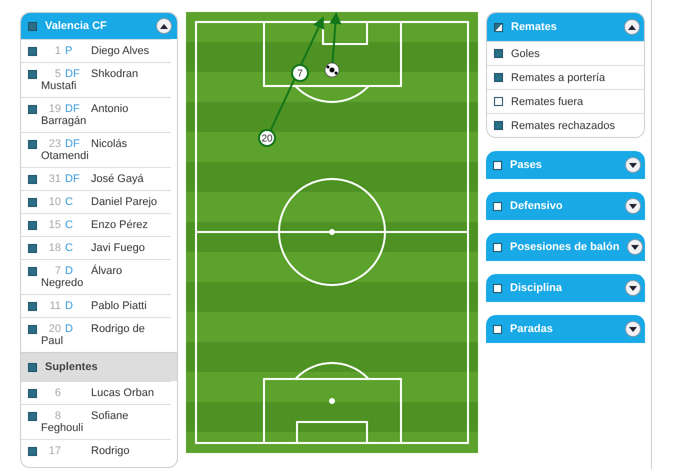 This screenshot has width=681, height=469. What do you see at coordinates (563, 126) in the screenshot?
I see `filter-label: Remates rechazados` at bounding box center [563, 126].